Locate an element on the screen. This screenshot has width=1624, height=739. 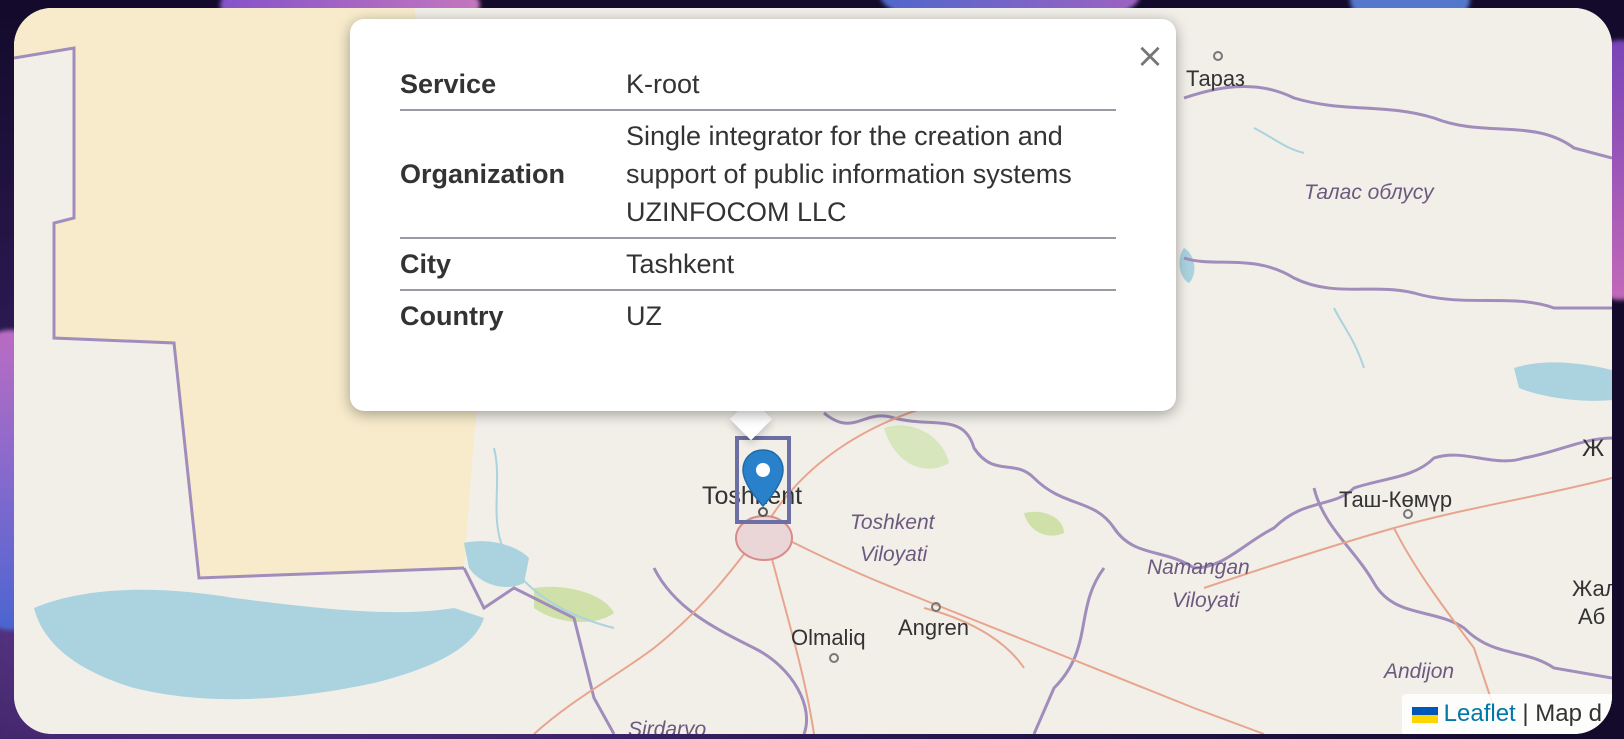
country-value: UZ is located at coordinates (871, 315).